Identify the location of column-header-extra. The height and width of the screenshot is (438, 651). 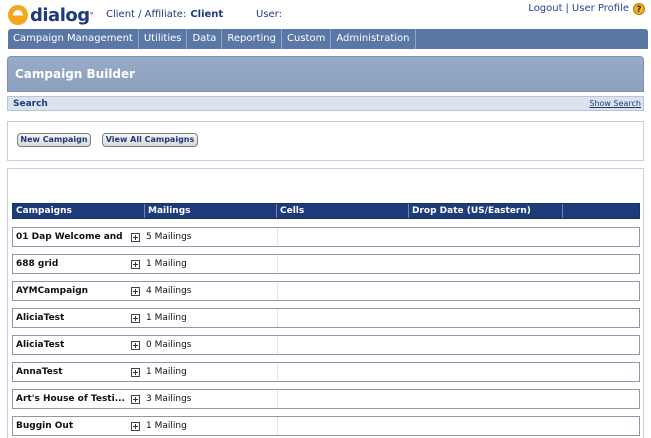
(601, 211).